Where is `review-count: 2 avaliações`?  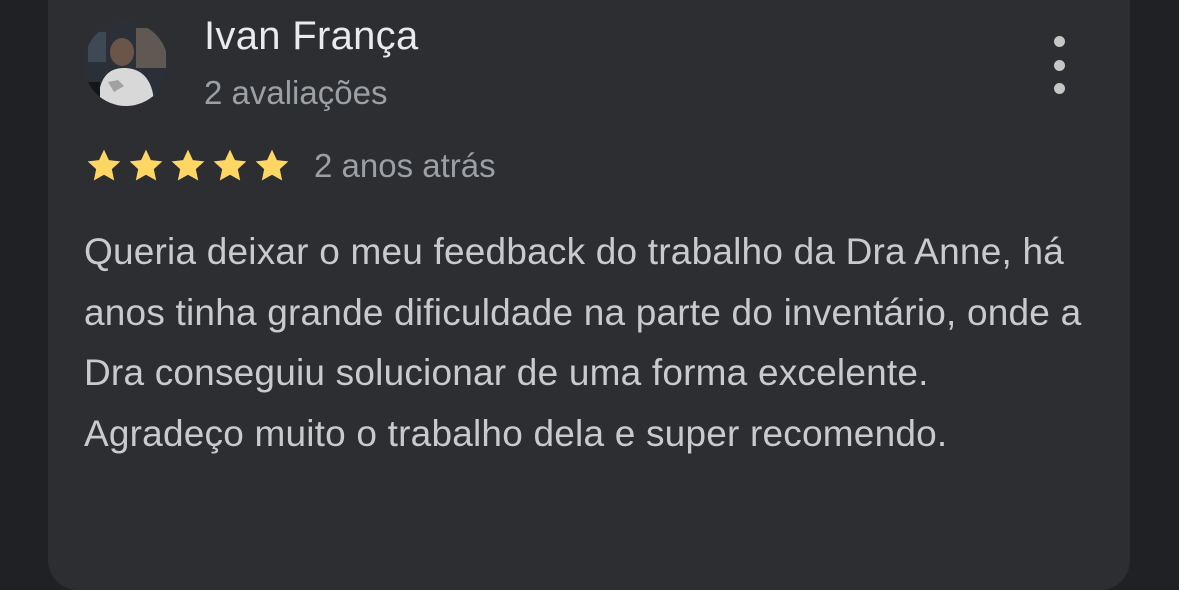
review-count: 2 avaliações is located at coordinates (296, 92).